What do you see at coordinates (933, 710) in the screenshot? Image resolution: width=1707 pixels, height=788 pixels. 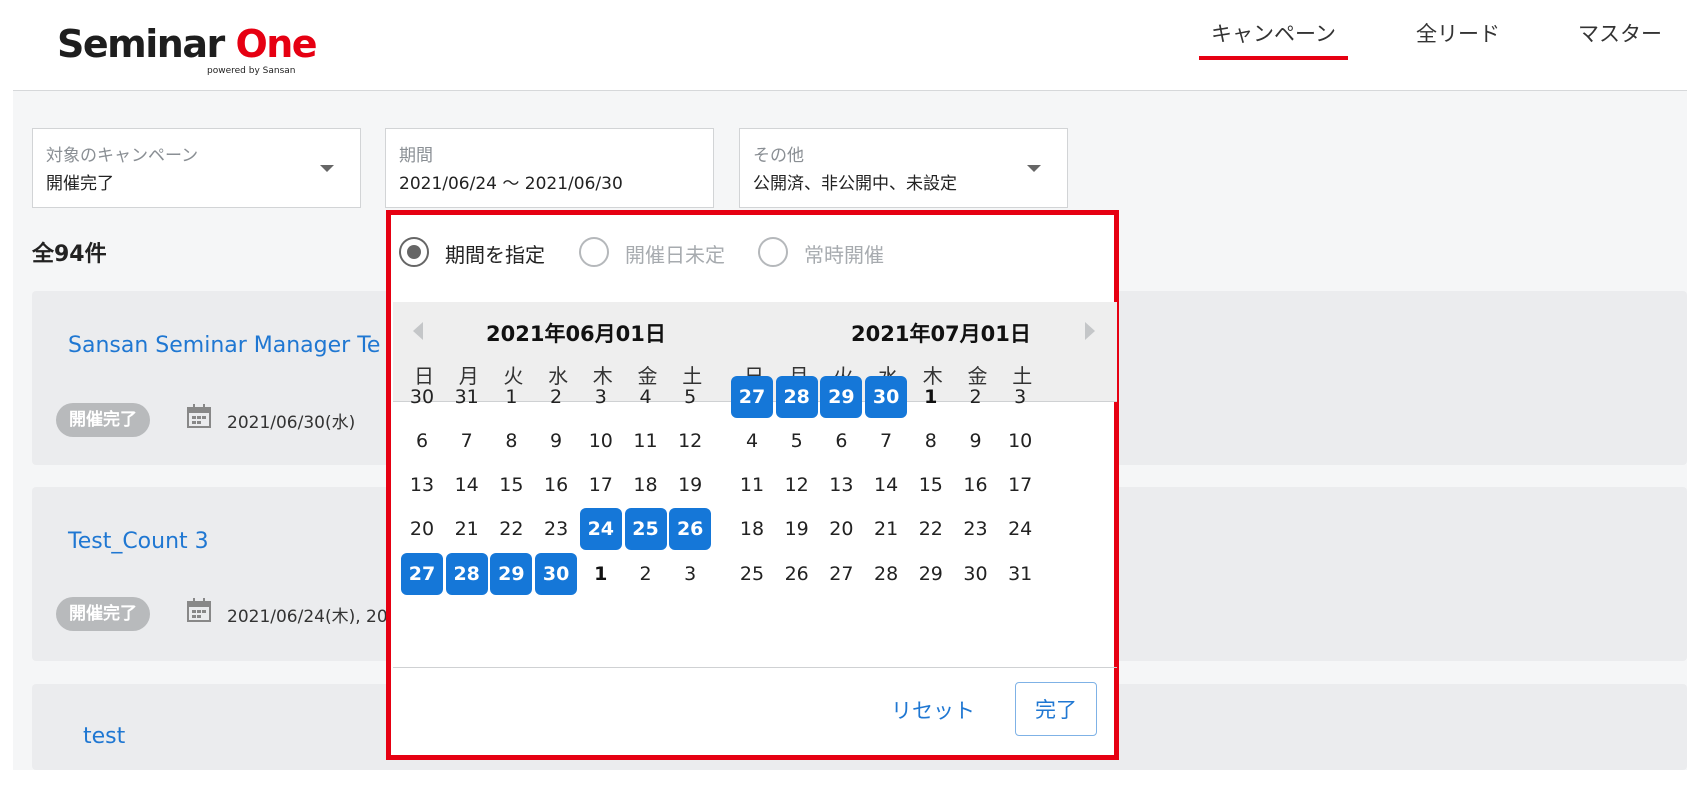 I see `reset-button: リセット` at bounding box center [933, 710].